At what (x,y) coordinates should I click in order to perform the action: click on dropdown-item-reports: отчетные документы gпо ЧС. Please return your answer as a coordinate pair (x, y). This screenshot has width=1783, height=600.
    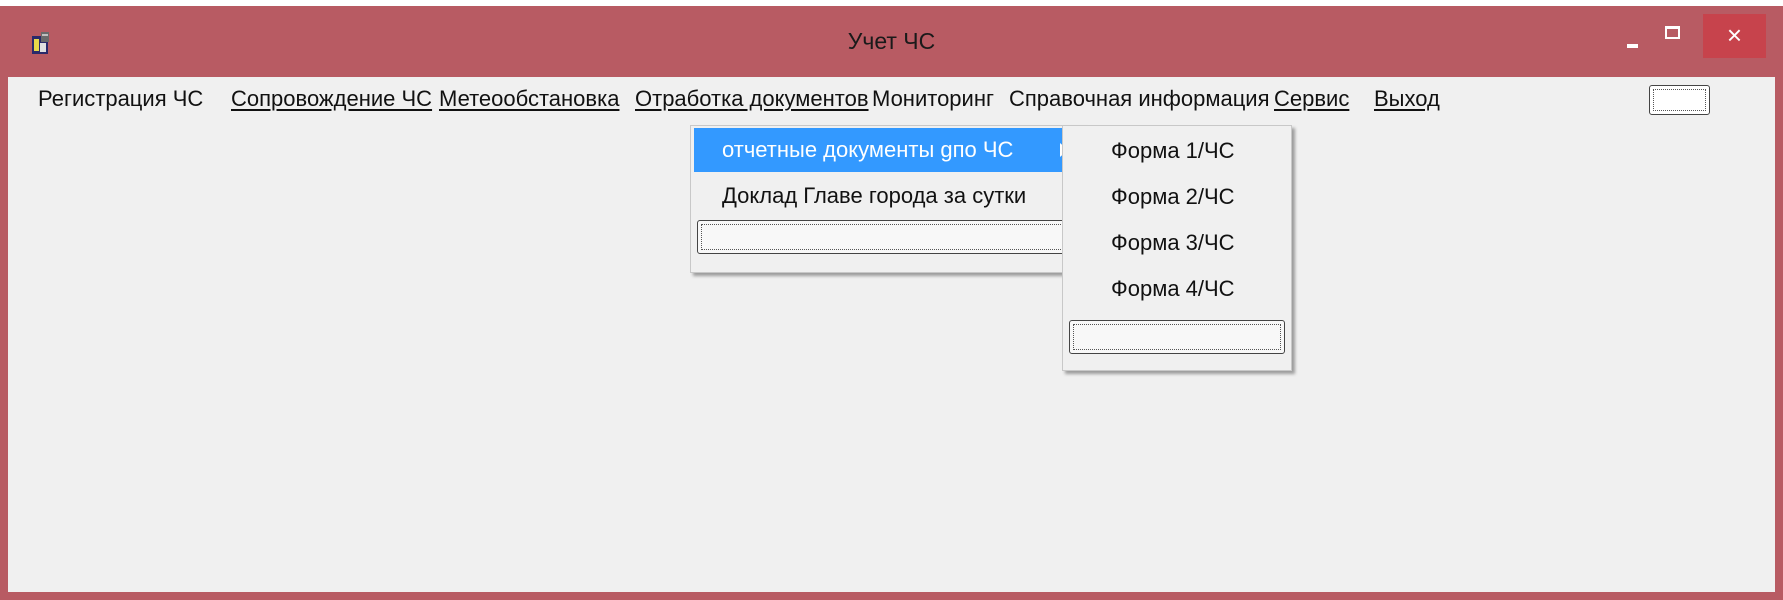
    Looking at the image, I should click on (887, 150).